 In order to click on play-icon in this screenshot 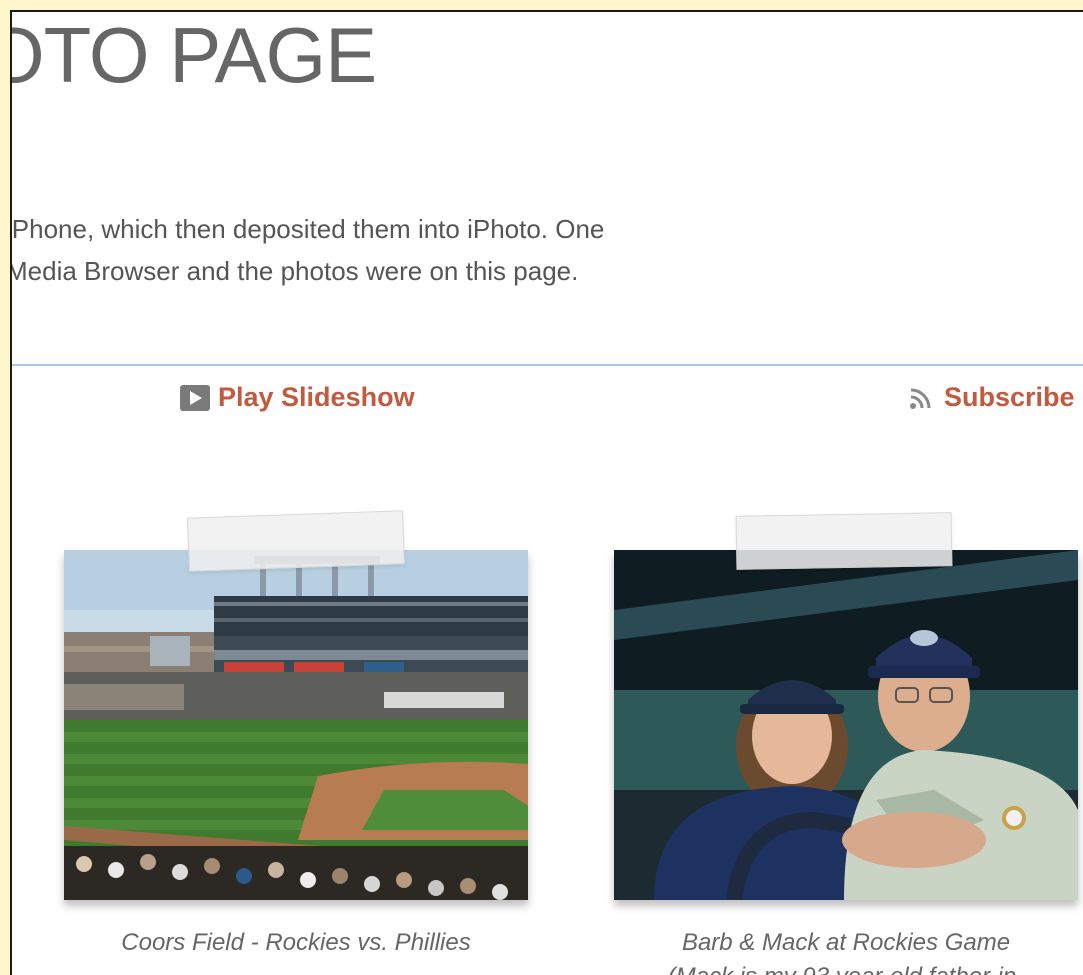, I will do `click(195, 397)`.